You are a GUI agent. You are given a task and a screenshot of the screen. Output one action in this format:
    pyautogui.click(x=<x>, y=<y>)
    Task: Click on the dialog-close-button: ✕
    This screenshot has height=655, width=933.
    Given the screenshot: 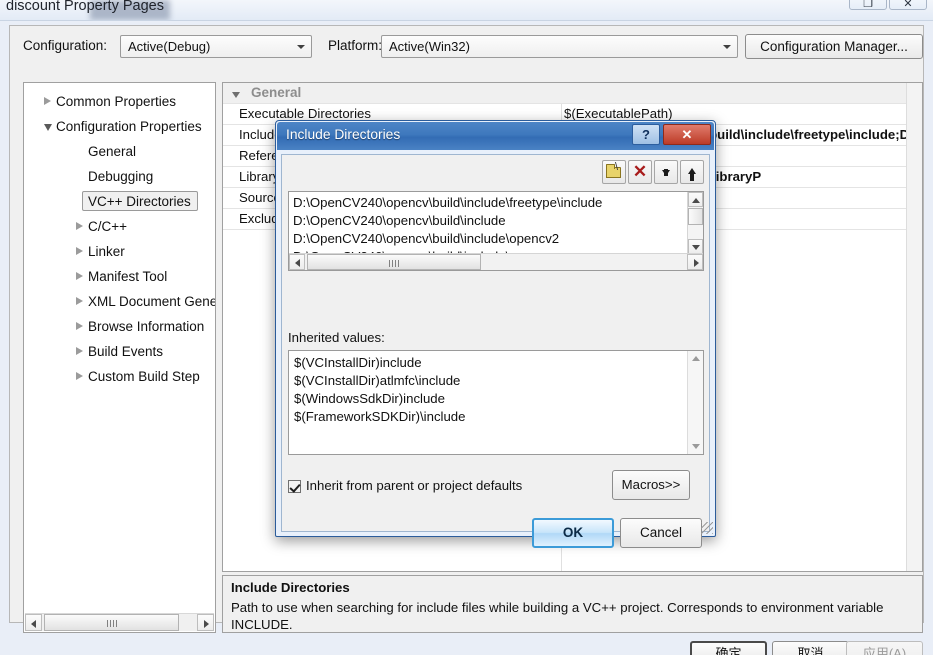 What is the action you would take?
    pyautogui.click(x=687, y=134)
    